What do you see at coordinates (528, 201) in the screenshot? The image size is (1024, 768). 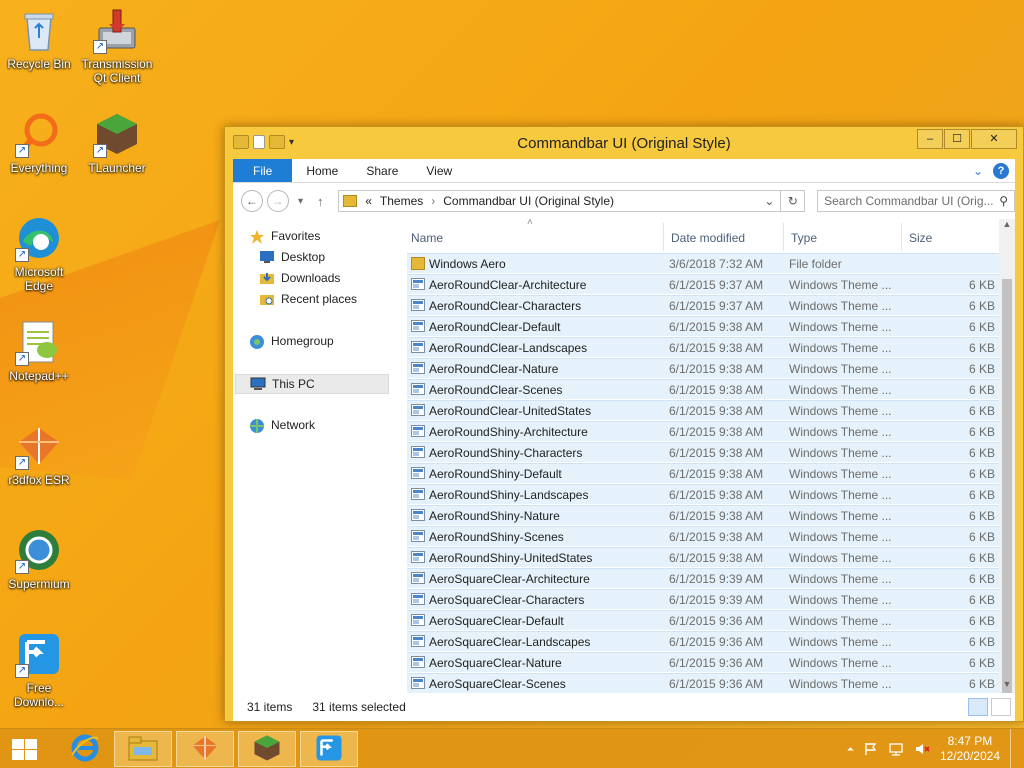 I see `breadcrumb-current: Commandbar UI (Original Style)` at bounding box center [528, 201].